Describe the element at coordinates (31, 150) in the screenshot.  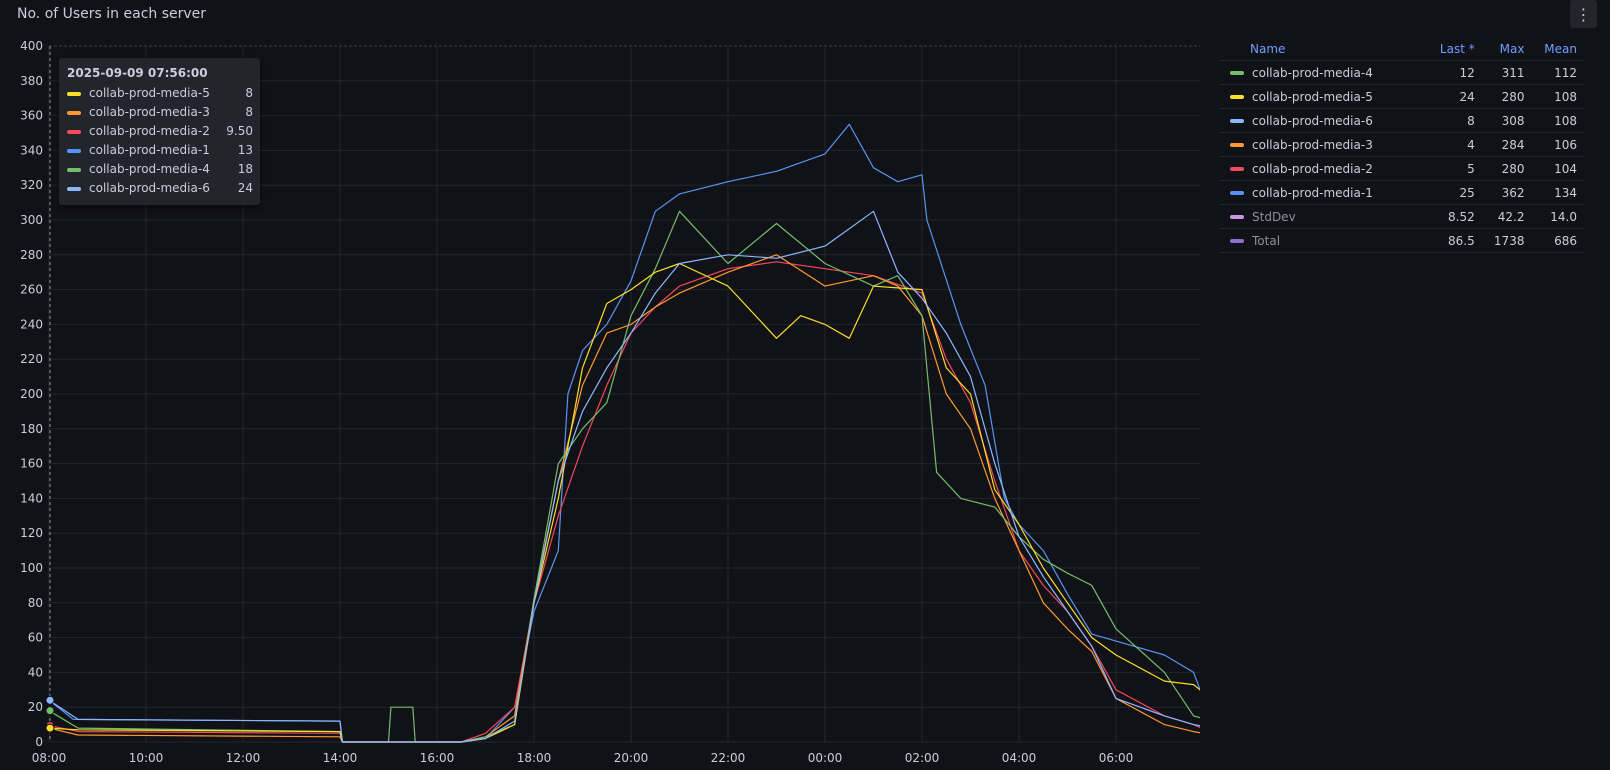
I see `y-tick-label: 340` at that location.